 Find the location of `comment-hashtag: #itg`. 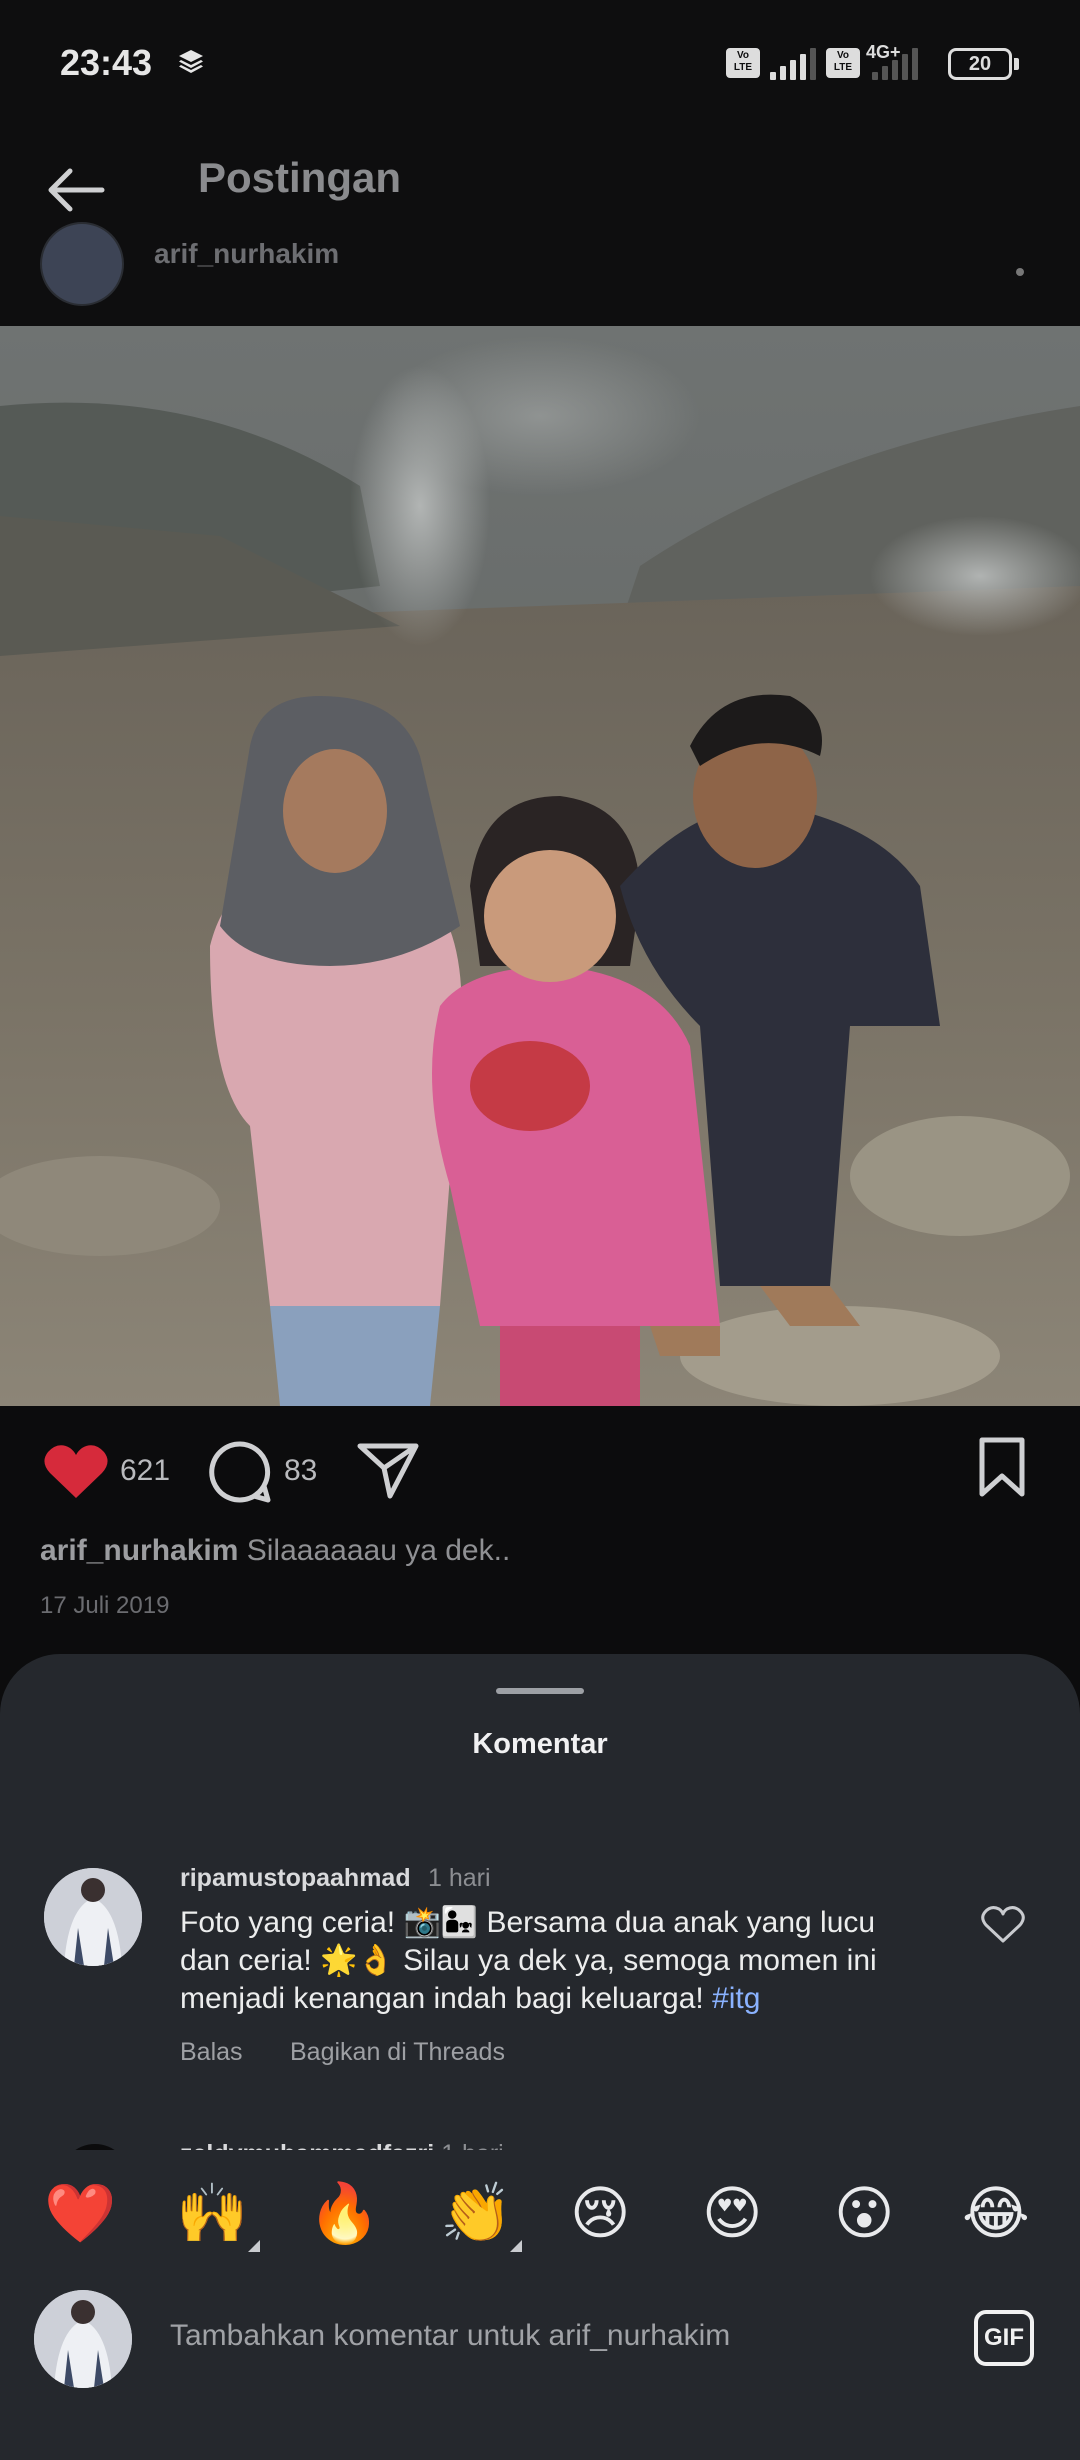

comment-hashtag: #itg is located at coordinates (736, 1998).